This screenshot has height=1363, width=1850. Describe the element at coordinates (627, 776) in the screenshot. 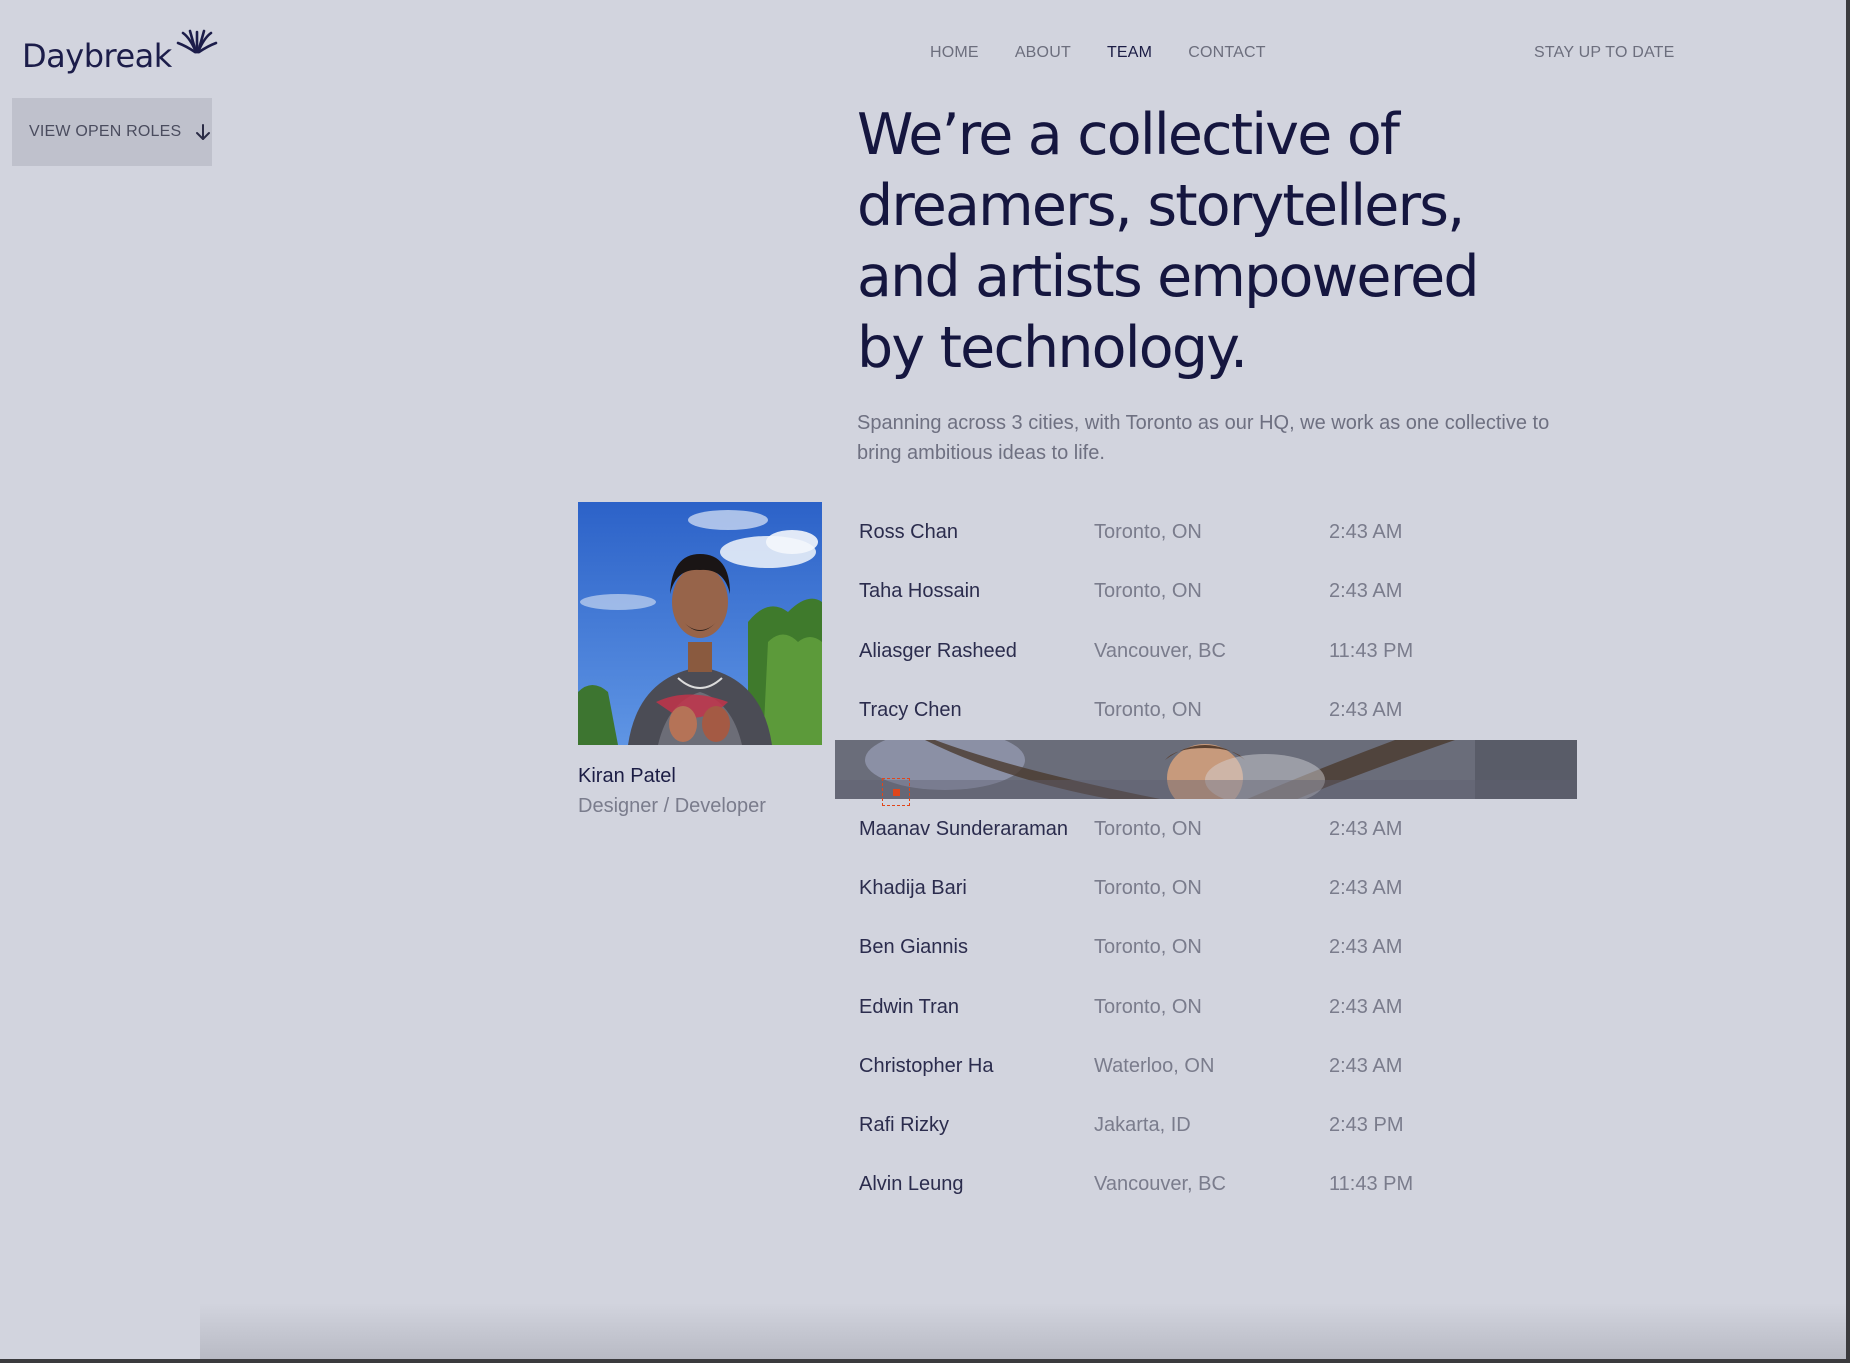

I see `featured-member-name: Kiran Patel` at that location.